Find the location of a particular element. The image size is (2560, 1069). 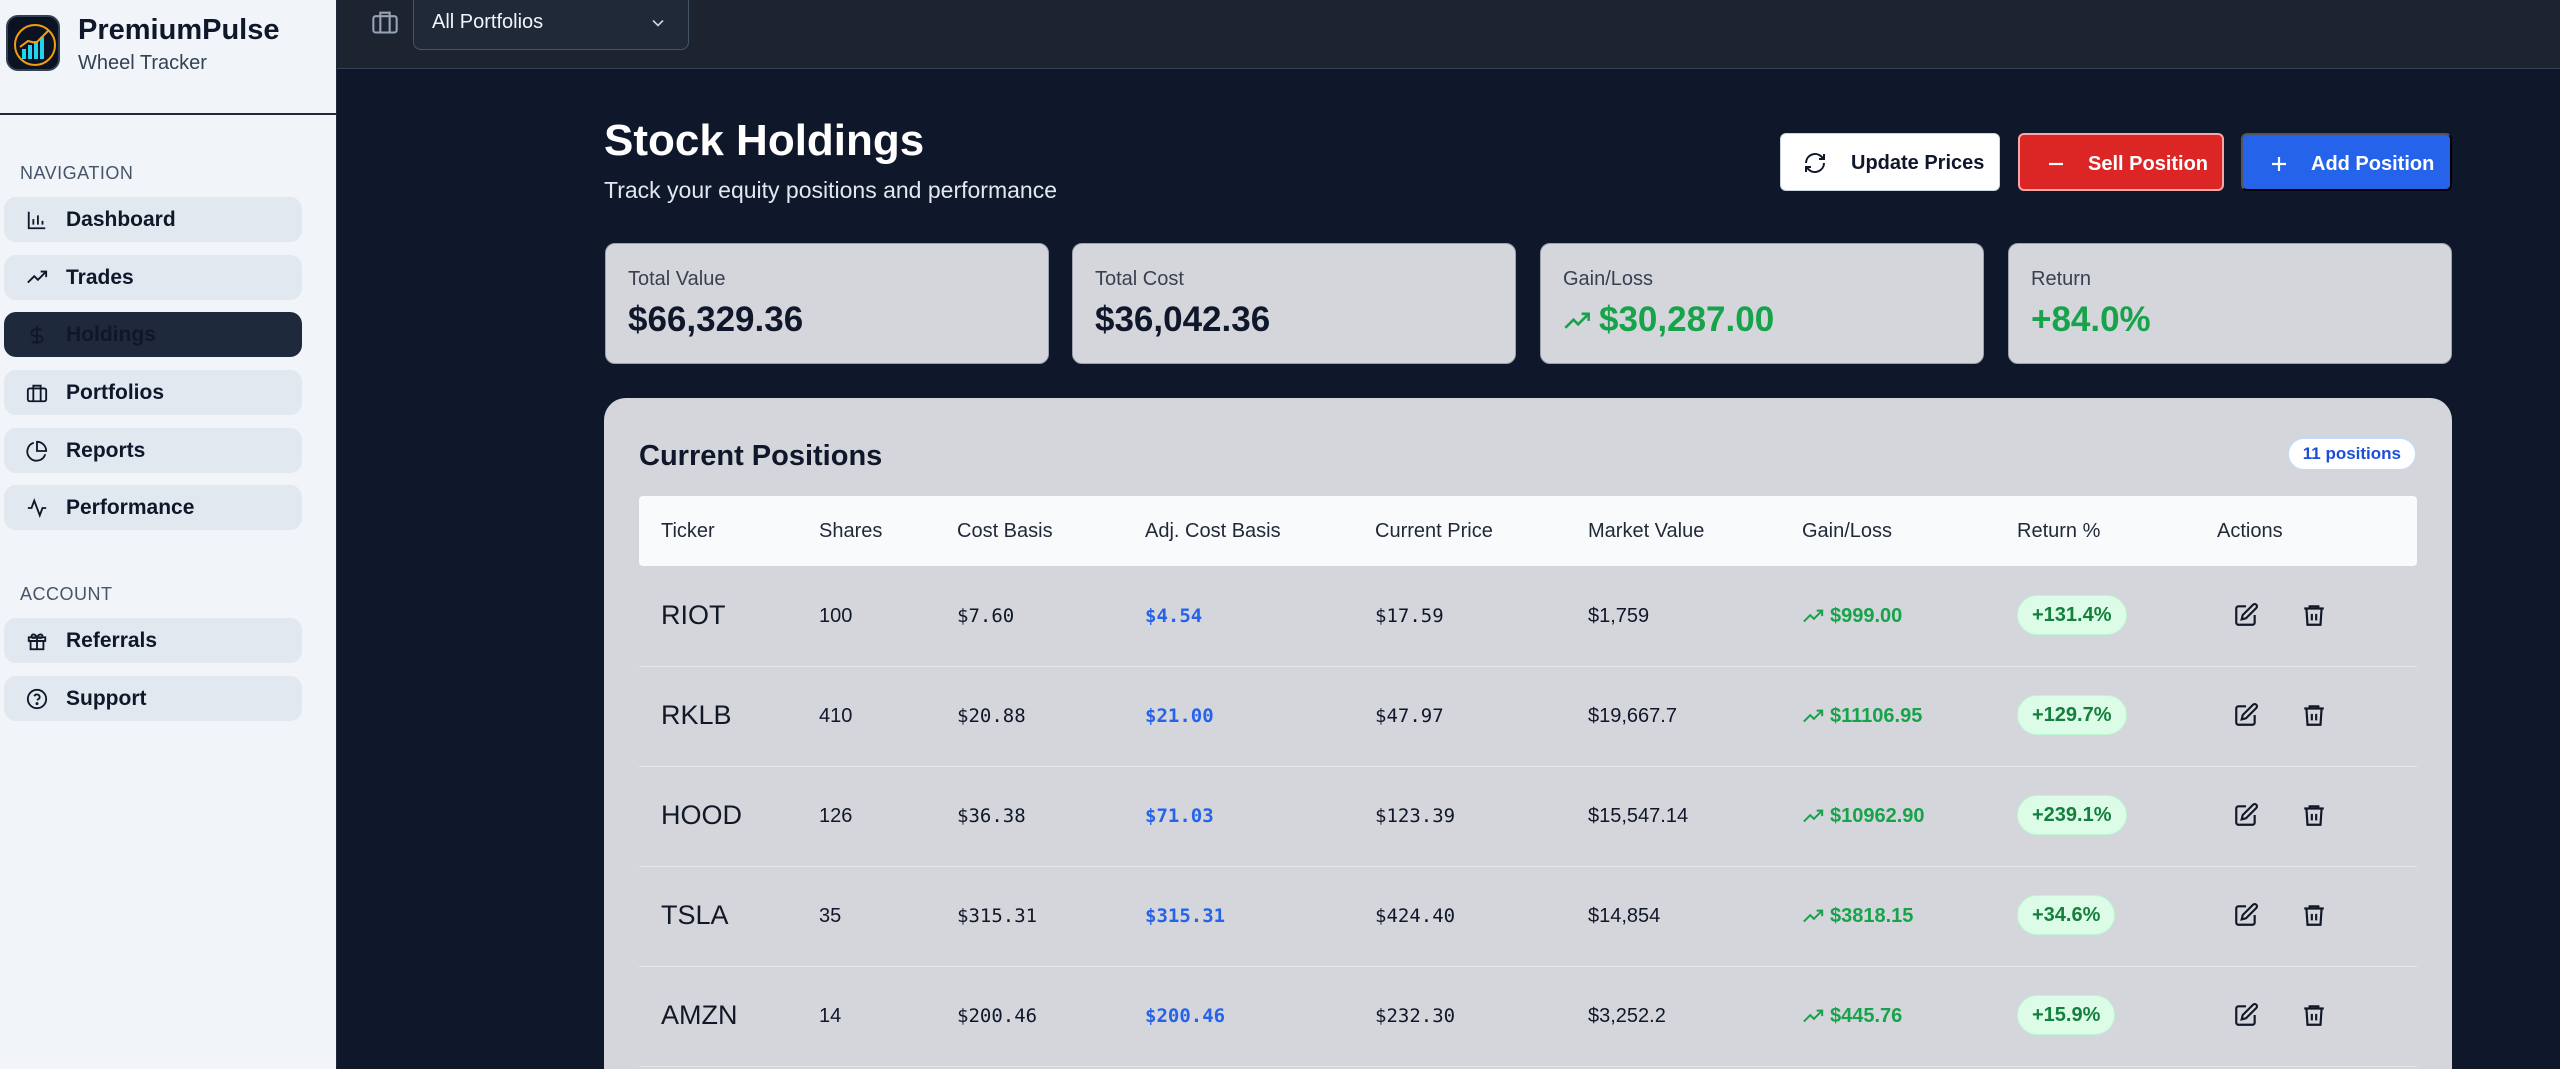

column-header: Market Value is located at coordinates (1646, 531).